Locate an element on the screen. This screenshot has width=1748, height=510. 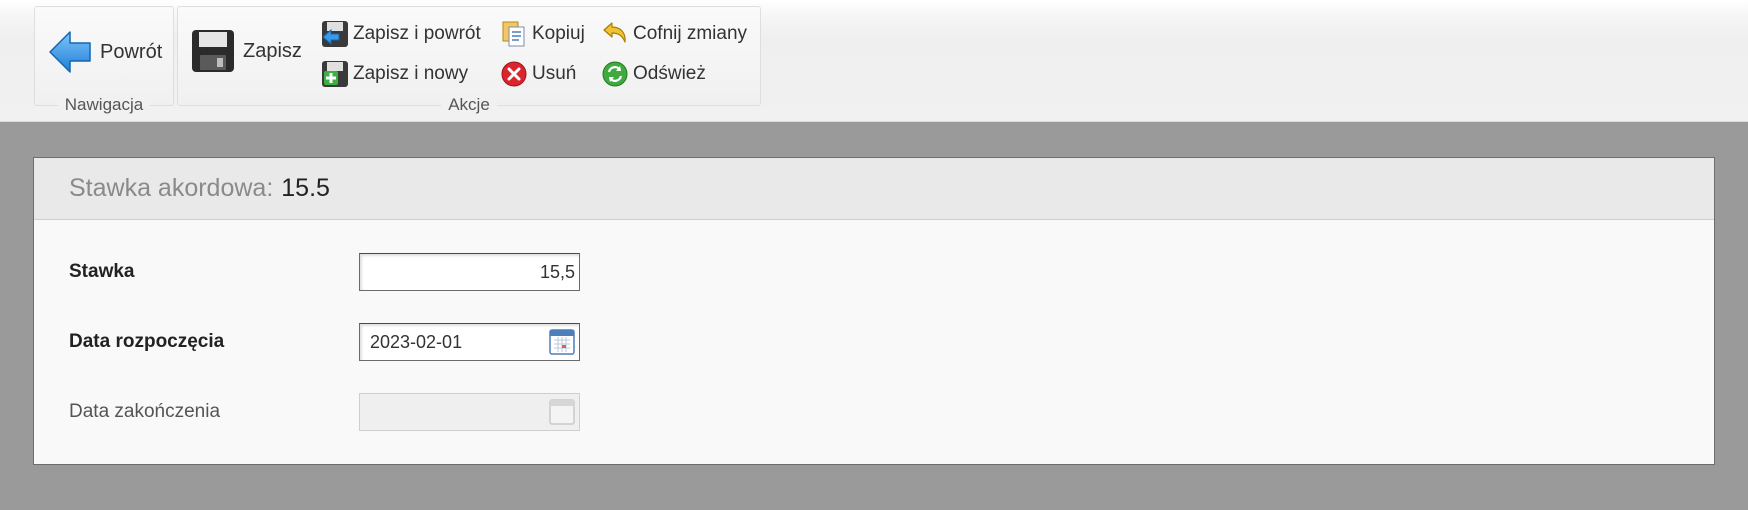
panel-title: Stawka akordowa: 15.5 is located at coordinates (874, 189).